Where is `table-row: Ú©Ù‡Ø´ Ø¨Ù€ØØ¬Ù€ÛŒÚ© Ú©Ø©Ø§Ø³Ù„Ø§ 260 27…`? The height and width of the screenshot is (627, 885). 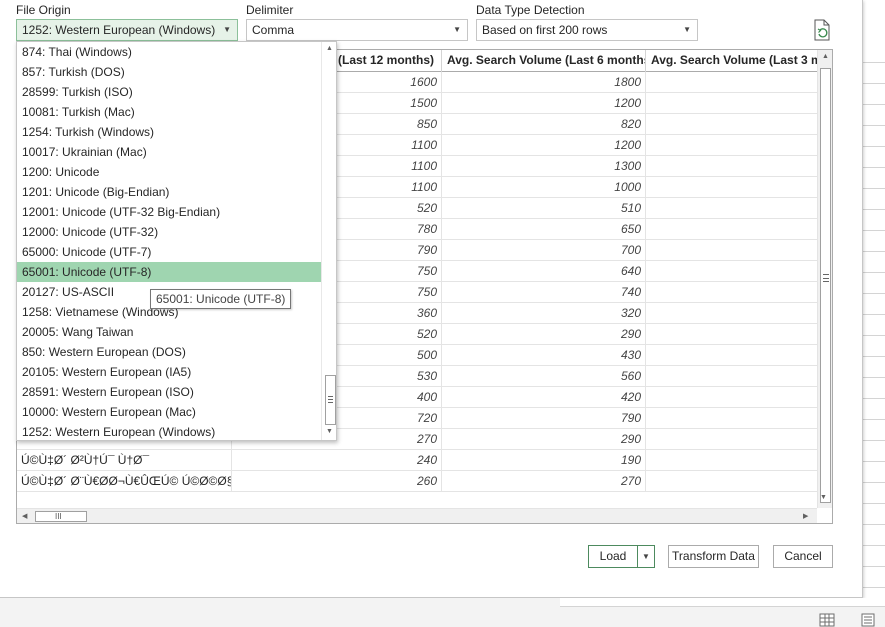
table-row: Ú©Ù‡Ø´ Ø¨Ù€ØØ¬Ù€ÛŒÚ© Ú©Ø©Ø§Ø³Ù„Ø§ 260 27… is located at coordinates (417, 481).